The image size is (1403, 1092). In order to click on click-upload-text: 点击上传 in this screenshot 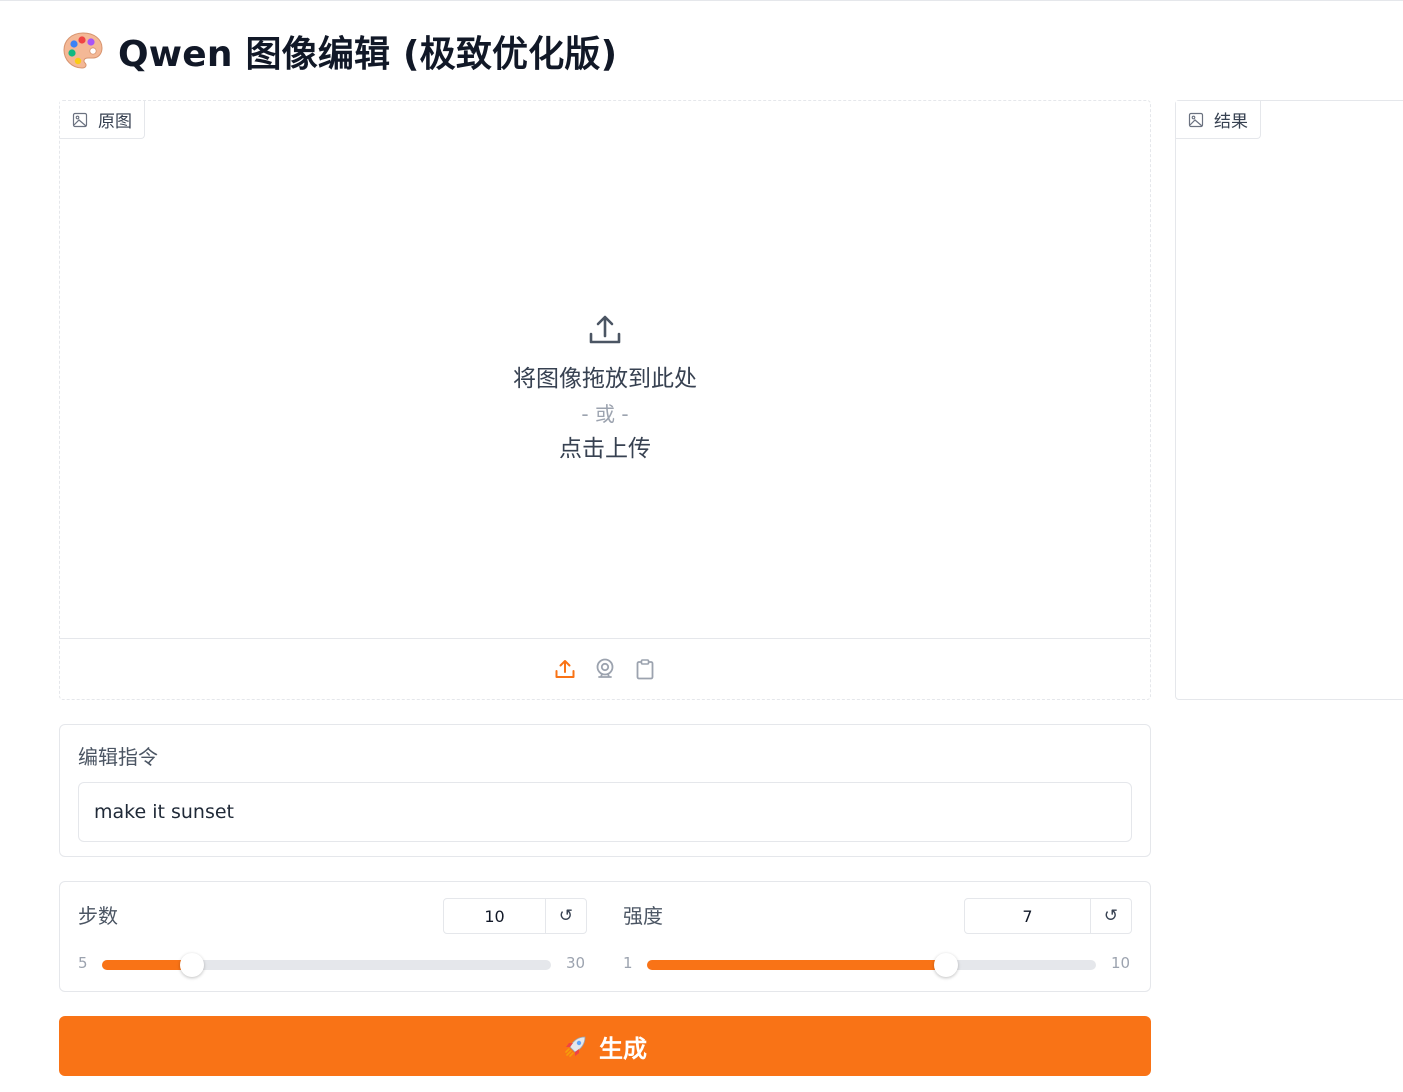, I will do `click(605, 449)`.